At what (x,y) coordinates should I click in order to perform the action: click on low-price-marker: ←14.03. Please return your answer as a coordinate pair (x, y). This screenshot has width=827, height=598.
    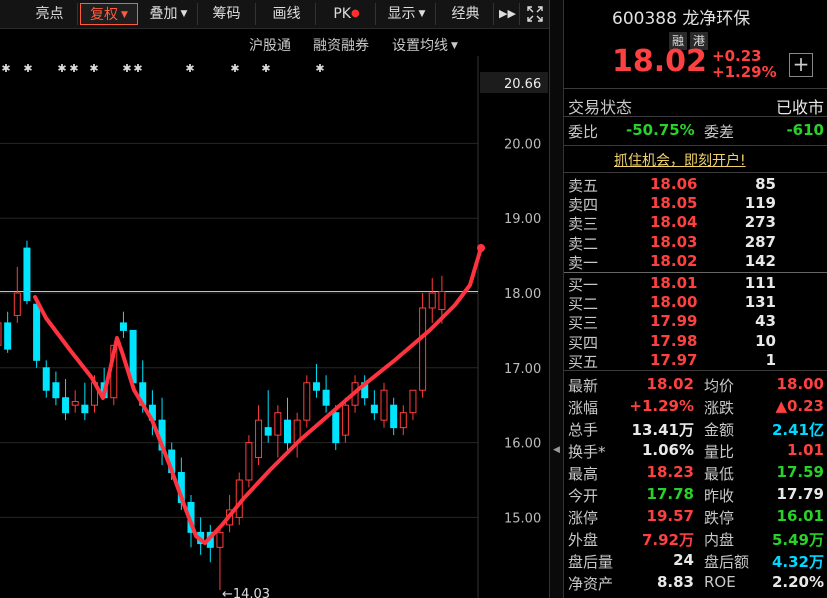
    Looking at the image, I should click on (246, 592).